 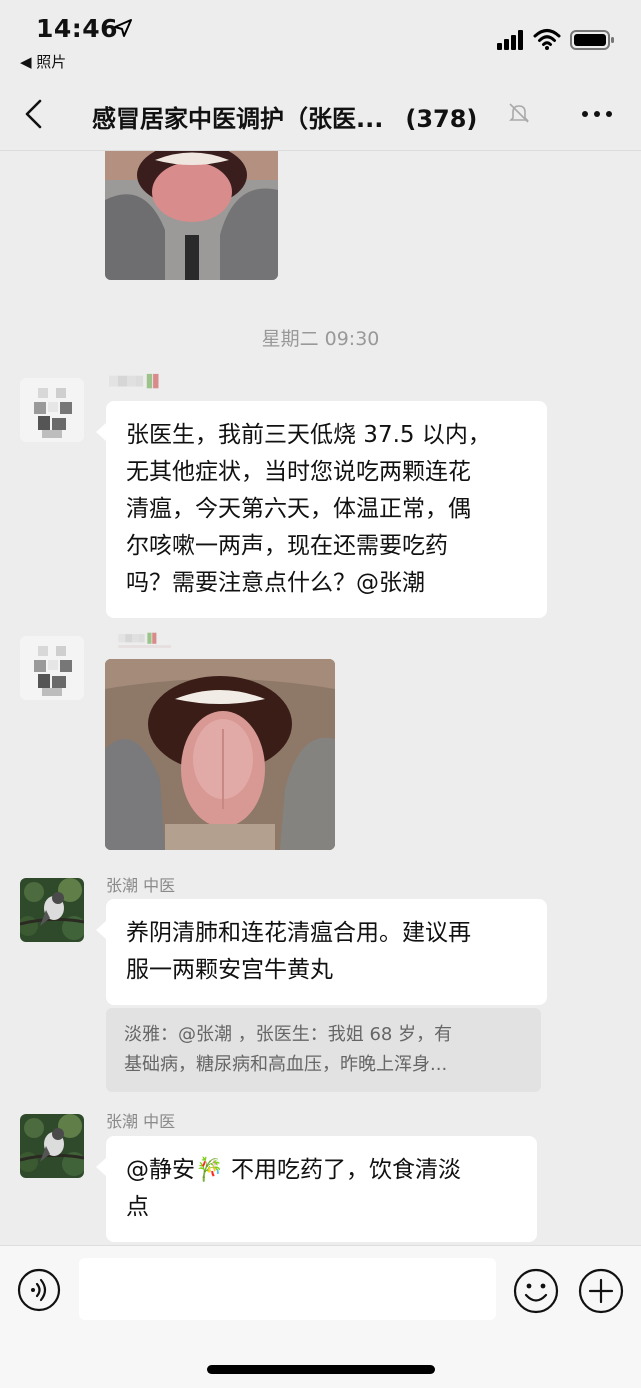 What do you see at coordinates (308, 435) in the screenshot?
I see `message-line: 张医生，我前三天低烧 37.5 以内，` at bounding box center [308, 435].